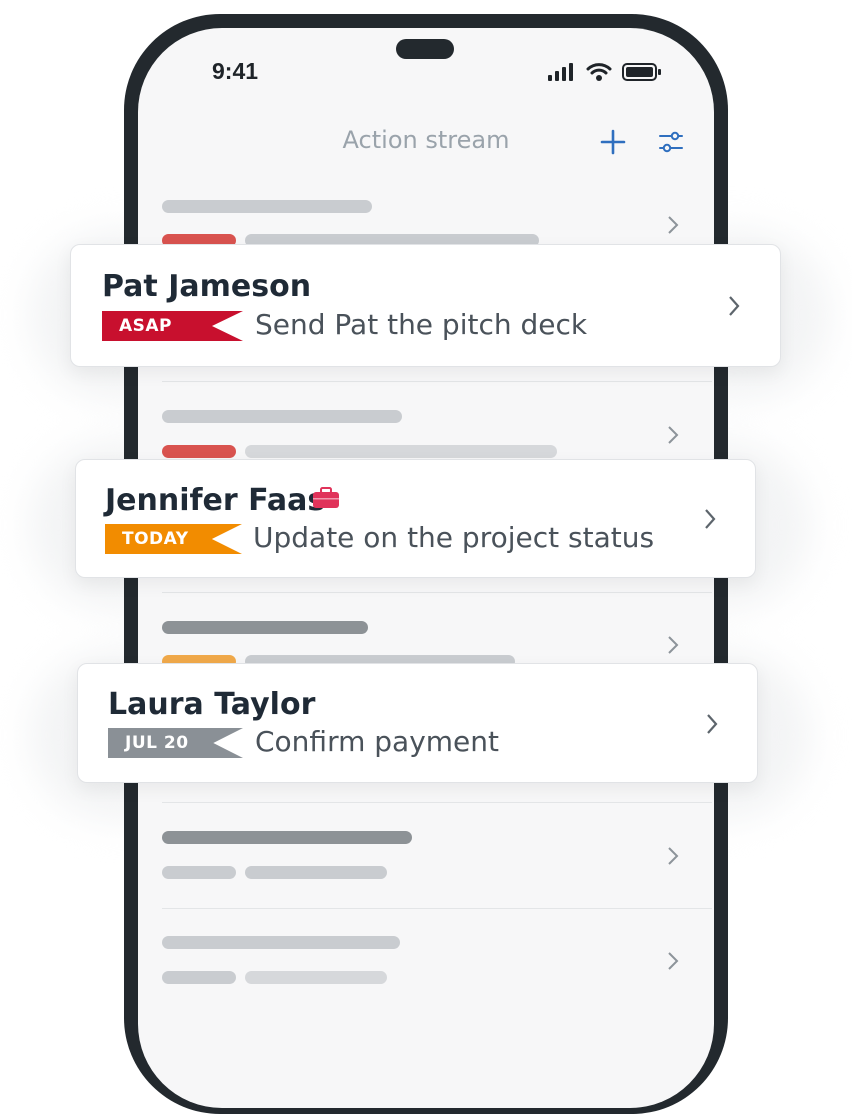 Image resolution: width=852 pixels, height=1114 pixels. Describe the element at coordinates (215, 500) in the screenshot. I see `contact-name: Jennifer Faas` at that location.